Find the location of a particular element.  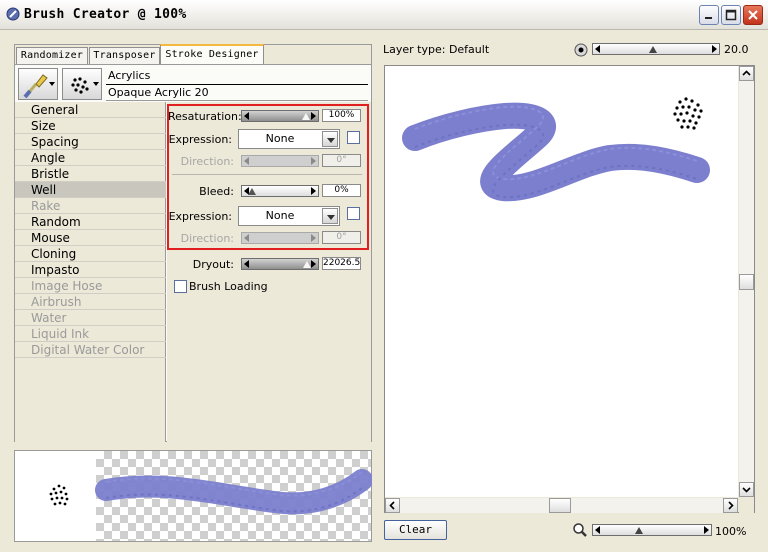

scroll-left-button is located at coordinates (392, 505).